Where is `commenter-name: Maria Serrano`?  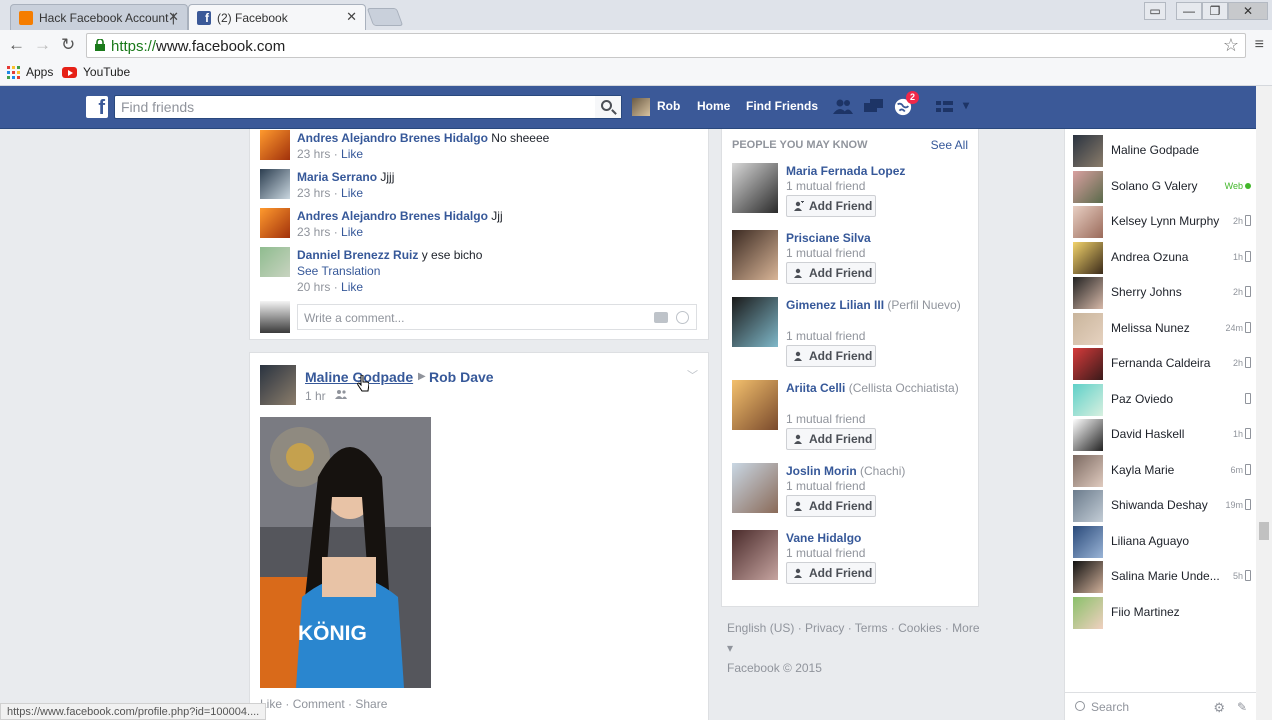 commenter-name: Maria Serrano is located at coordinates (337, 177).